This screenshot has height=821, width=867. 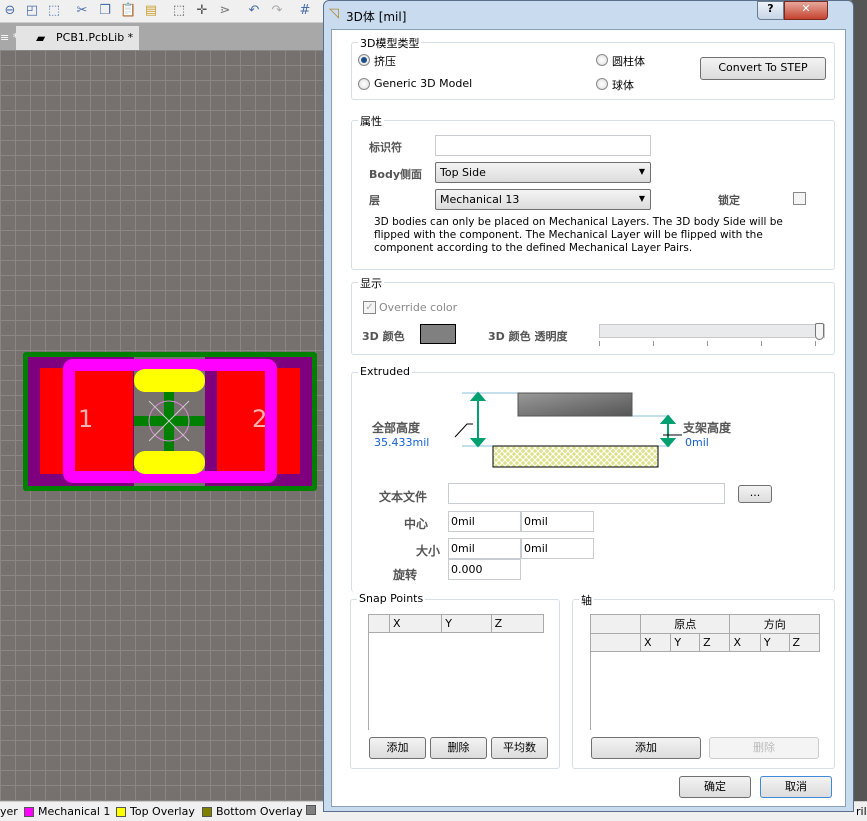 I want to click on help-button: ?, so click(x=770, y=10).